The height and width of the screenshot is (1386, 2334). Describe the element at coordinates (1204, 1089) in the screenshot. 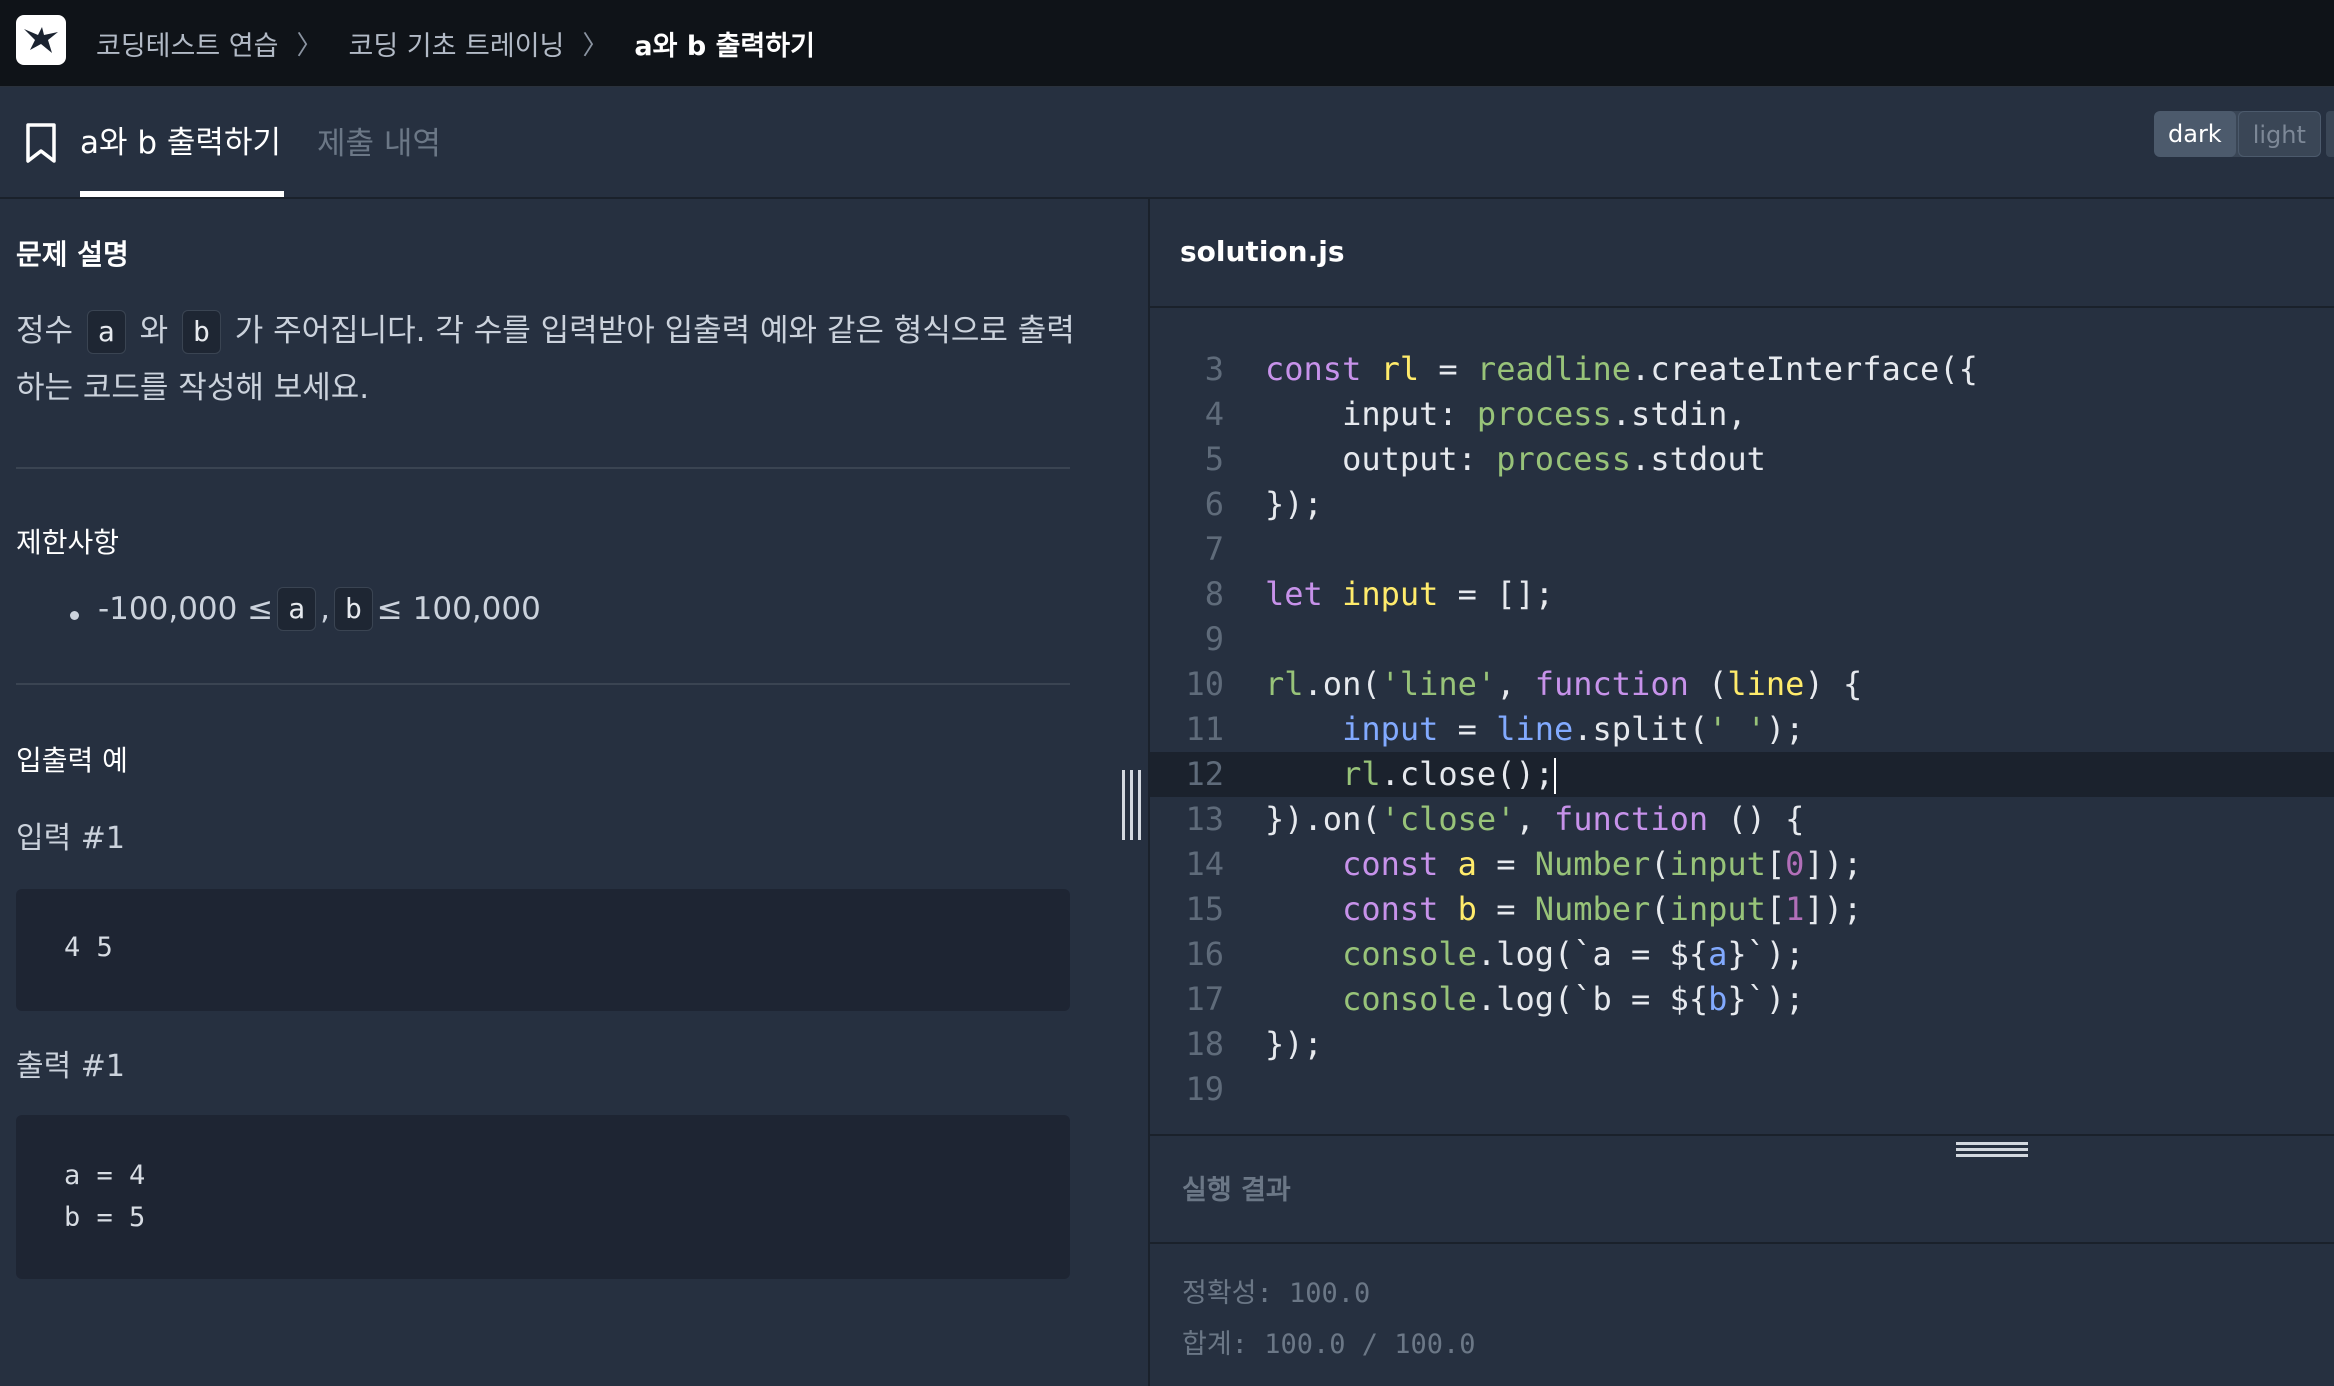

I see `line-number: 19` at that location.